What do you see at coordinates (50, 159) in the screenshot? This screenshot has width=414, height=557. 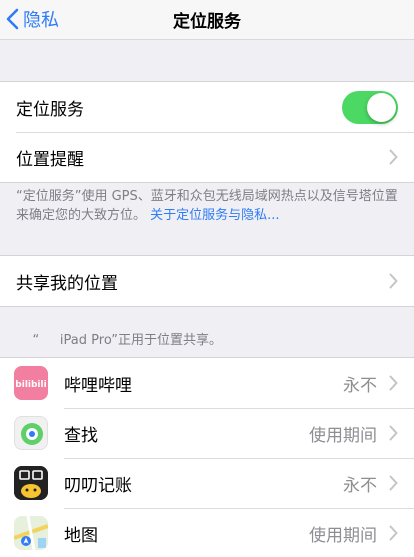 I see `location-alerts-label: 位置提醒` at bounding box center [50, 159].